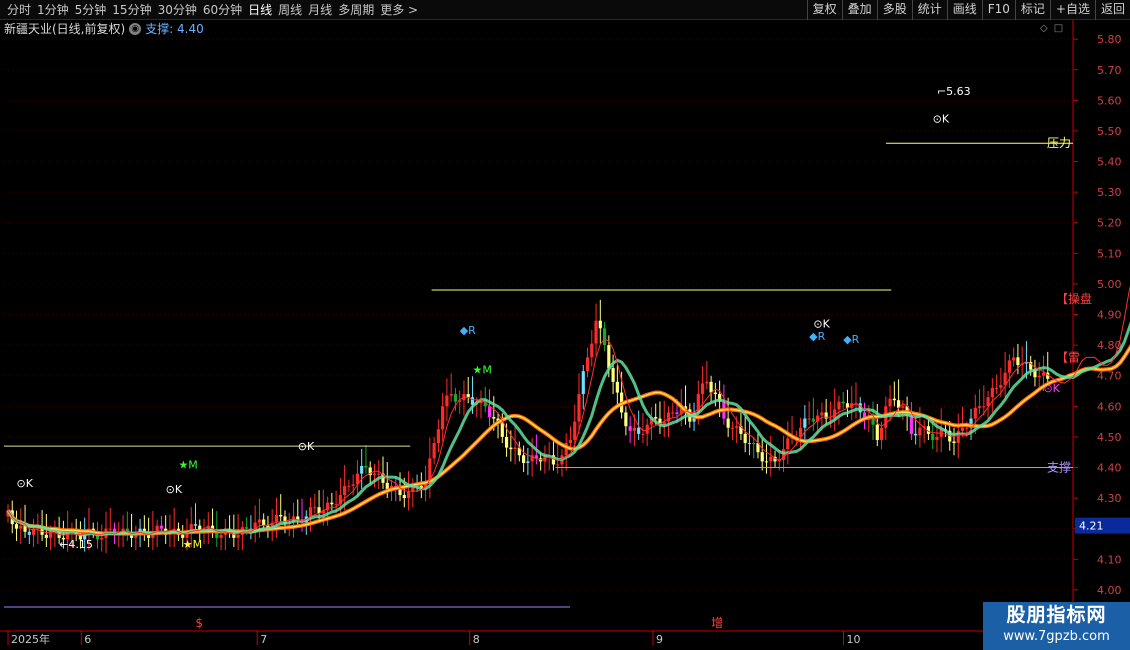  Describe the element at coordinates (1109, 39) in the screenshot. I see `y-tick-label: 5.80` at that location.